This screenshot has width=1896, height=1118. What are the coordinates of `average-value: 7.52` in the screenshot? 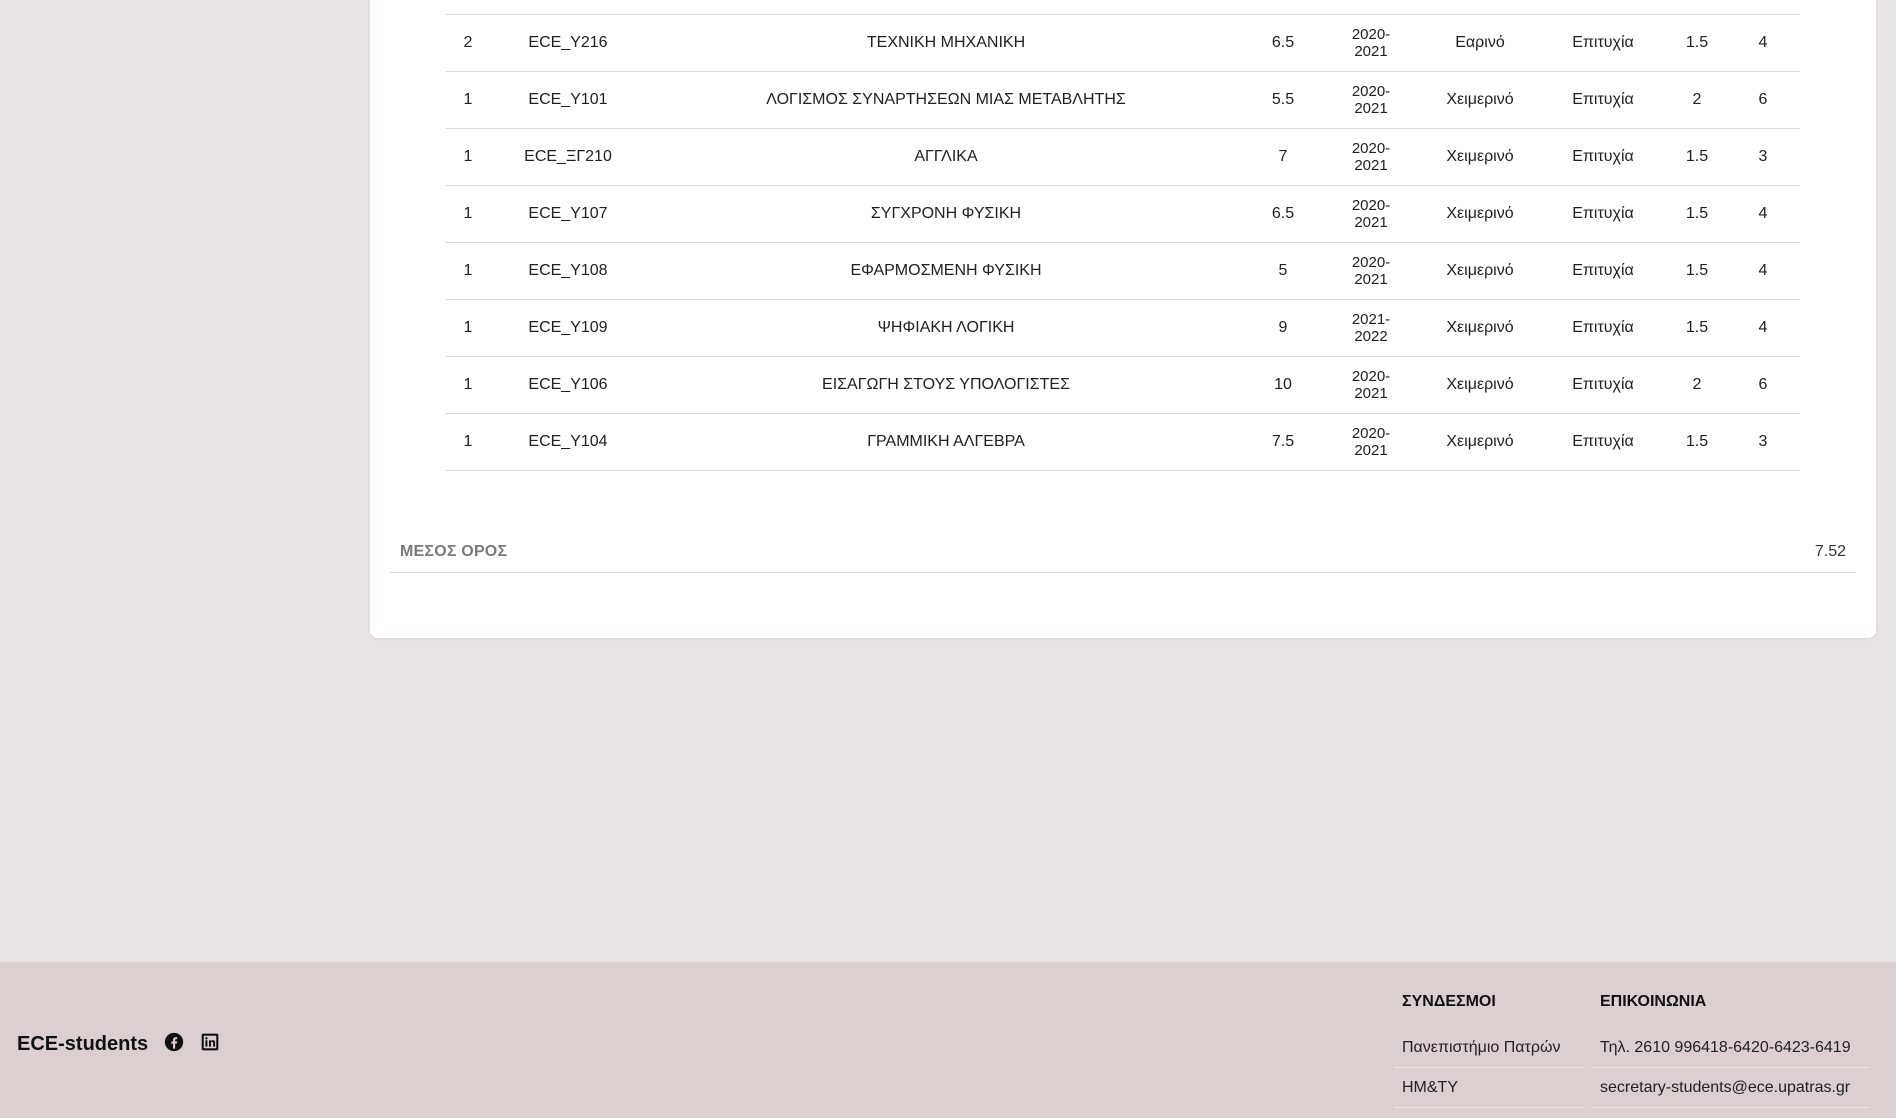 It's located at (1830, 551).